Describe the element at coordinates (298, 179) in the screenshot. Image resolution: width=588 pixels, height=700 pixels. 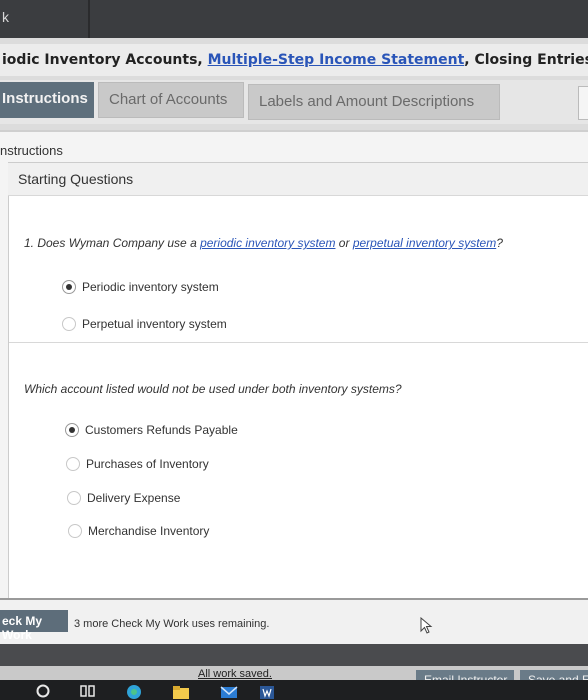
I see `section-header: Starting Questions` at that location.